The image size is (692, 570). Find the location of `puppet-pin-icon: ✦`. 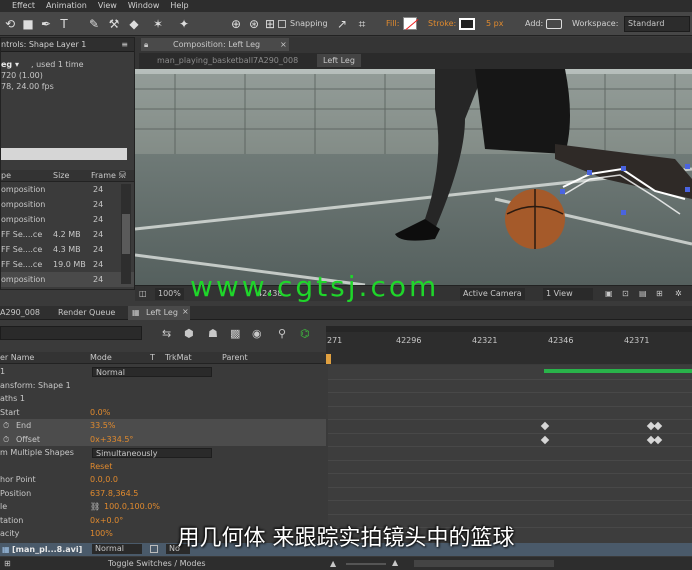

puppet-pin-icon: ✦ is located at coordinates (184, 24).